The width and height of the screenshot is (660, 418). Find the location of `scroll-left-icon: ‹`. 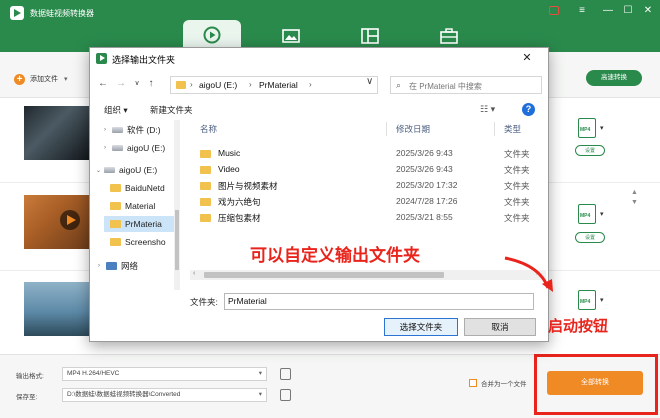

scroll-left-icon: ‹ is located at coordinates (194, 273).